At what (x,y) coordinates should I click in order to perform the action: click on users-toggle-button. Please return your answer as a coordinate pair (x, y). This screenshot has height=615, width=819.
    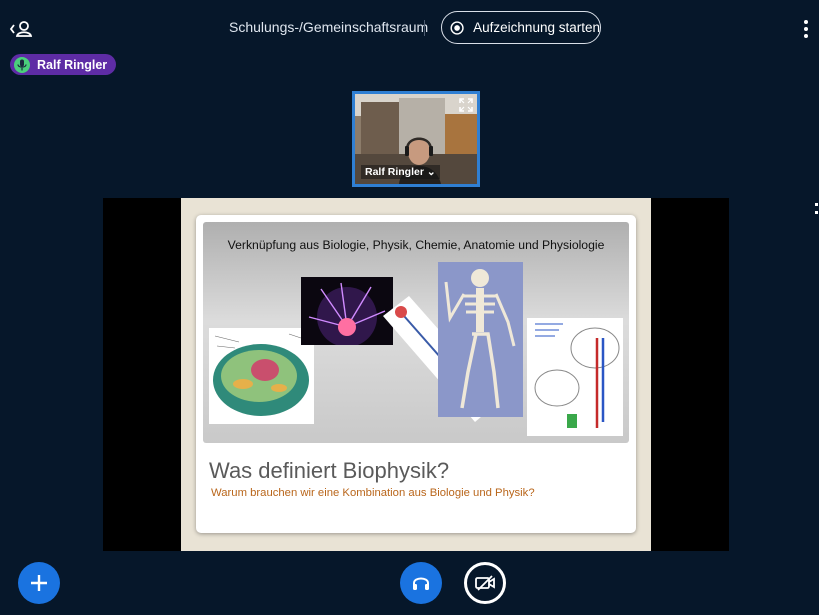
    Looking at the image, I should click on (22, 30).